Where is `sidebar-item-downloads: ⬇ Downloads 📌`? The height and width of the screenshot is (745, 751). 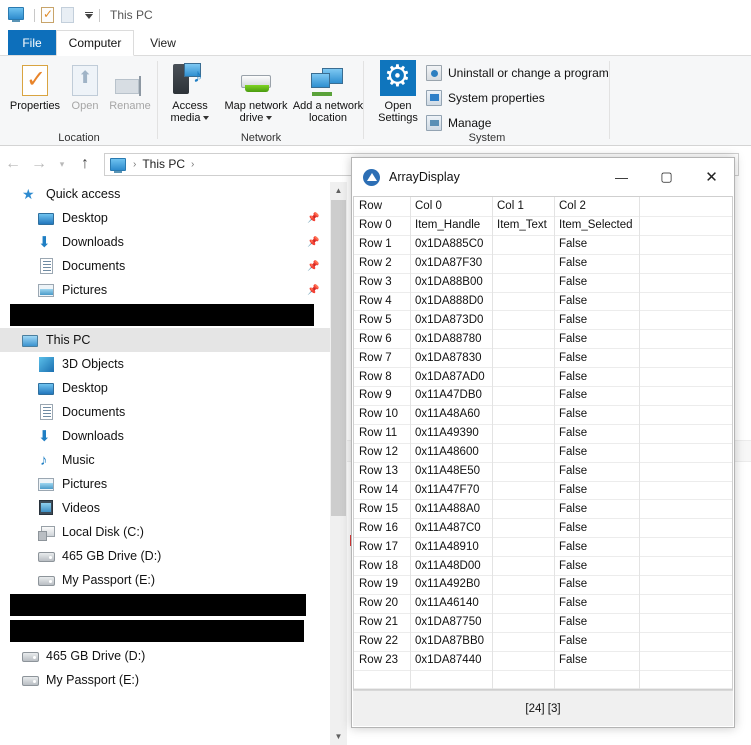
sidebar-item-downloads: ⬇ Downloads 📌 is located at coordinates (165, 242).